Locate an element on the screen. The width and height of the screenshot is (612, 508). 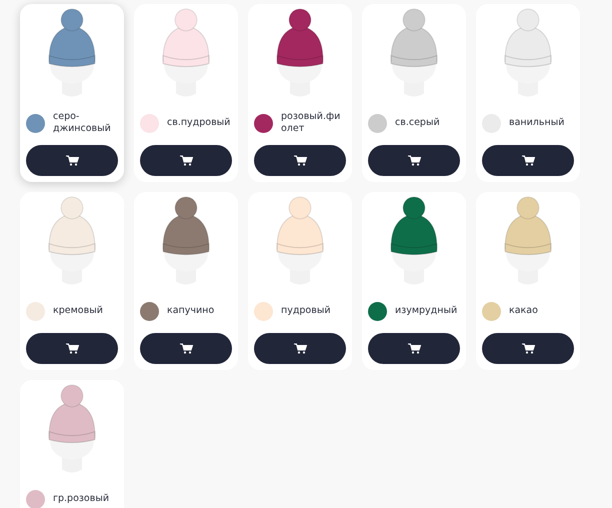
color-name: изумрудный is located at coordinates (426, 311).